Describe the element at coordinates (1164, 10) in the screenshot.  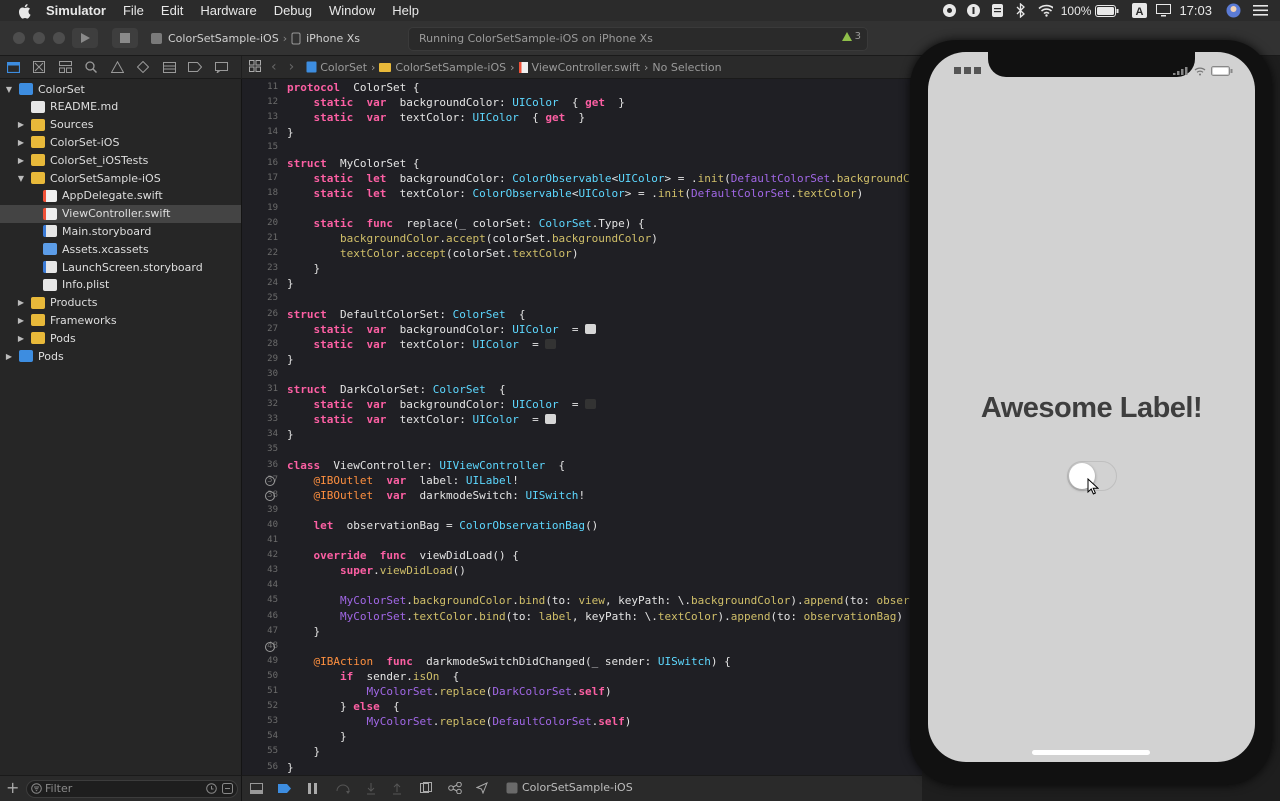
I see `display-icon` at that location.